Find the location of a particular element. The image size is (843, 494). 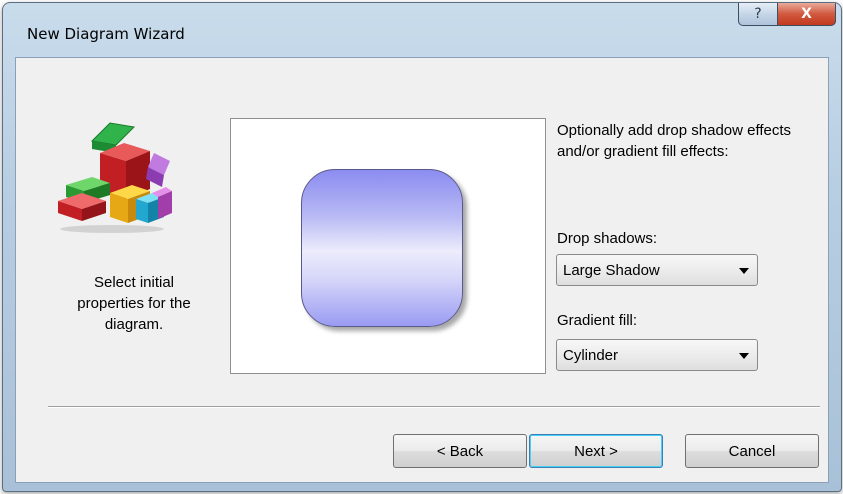

separator is located at coordinates (434, 407).